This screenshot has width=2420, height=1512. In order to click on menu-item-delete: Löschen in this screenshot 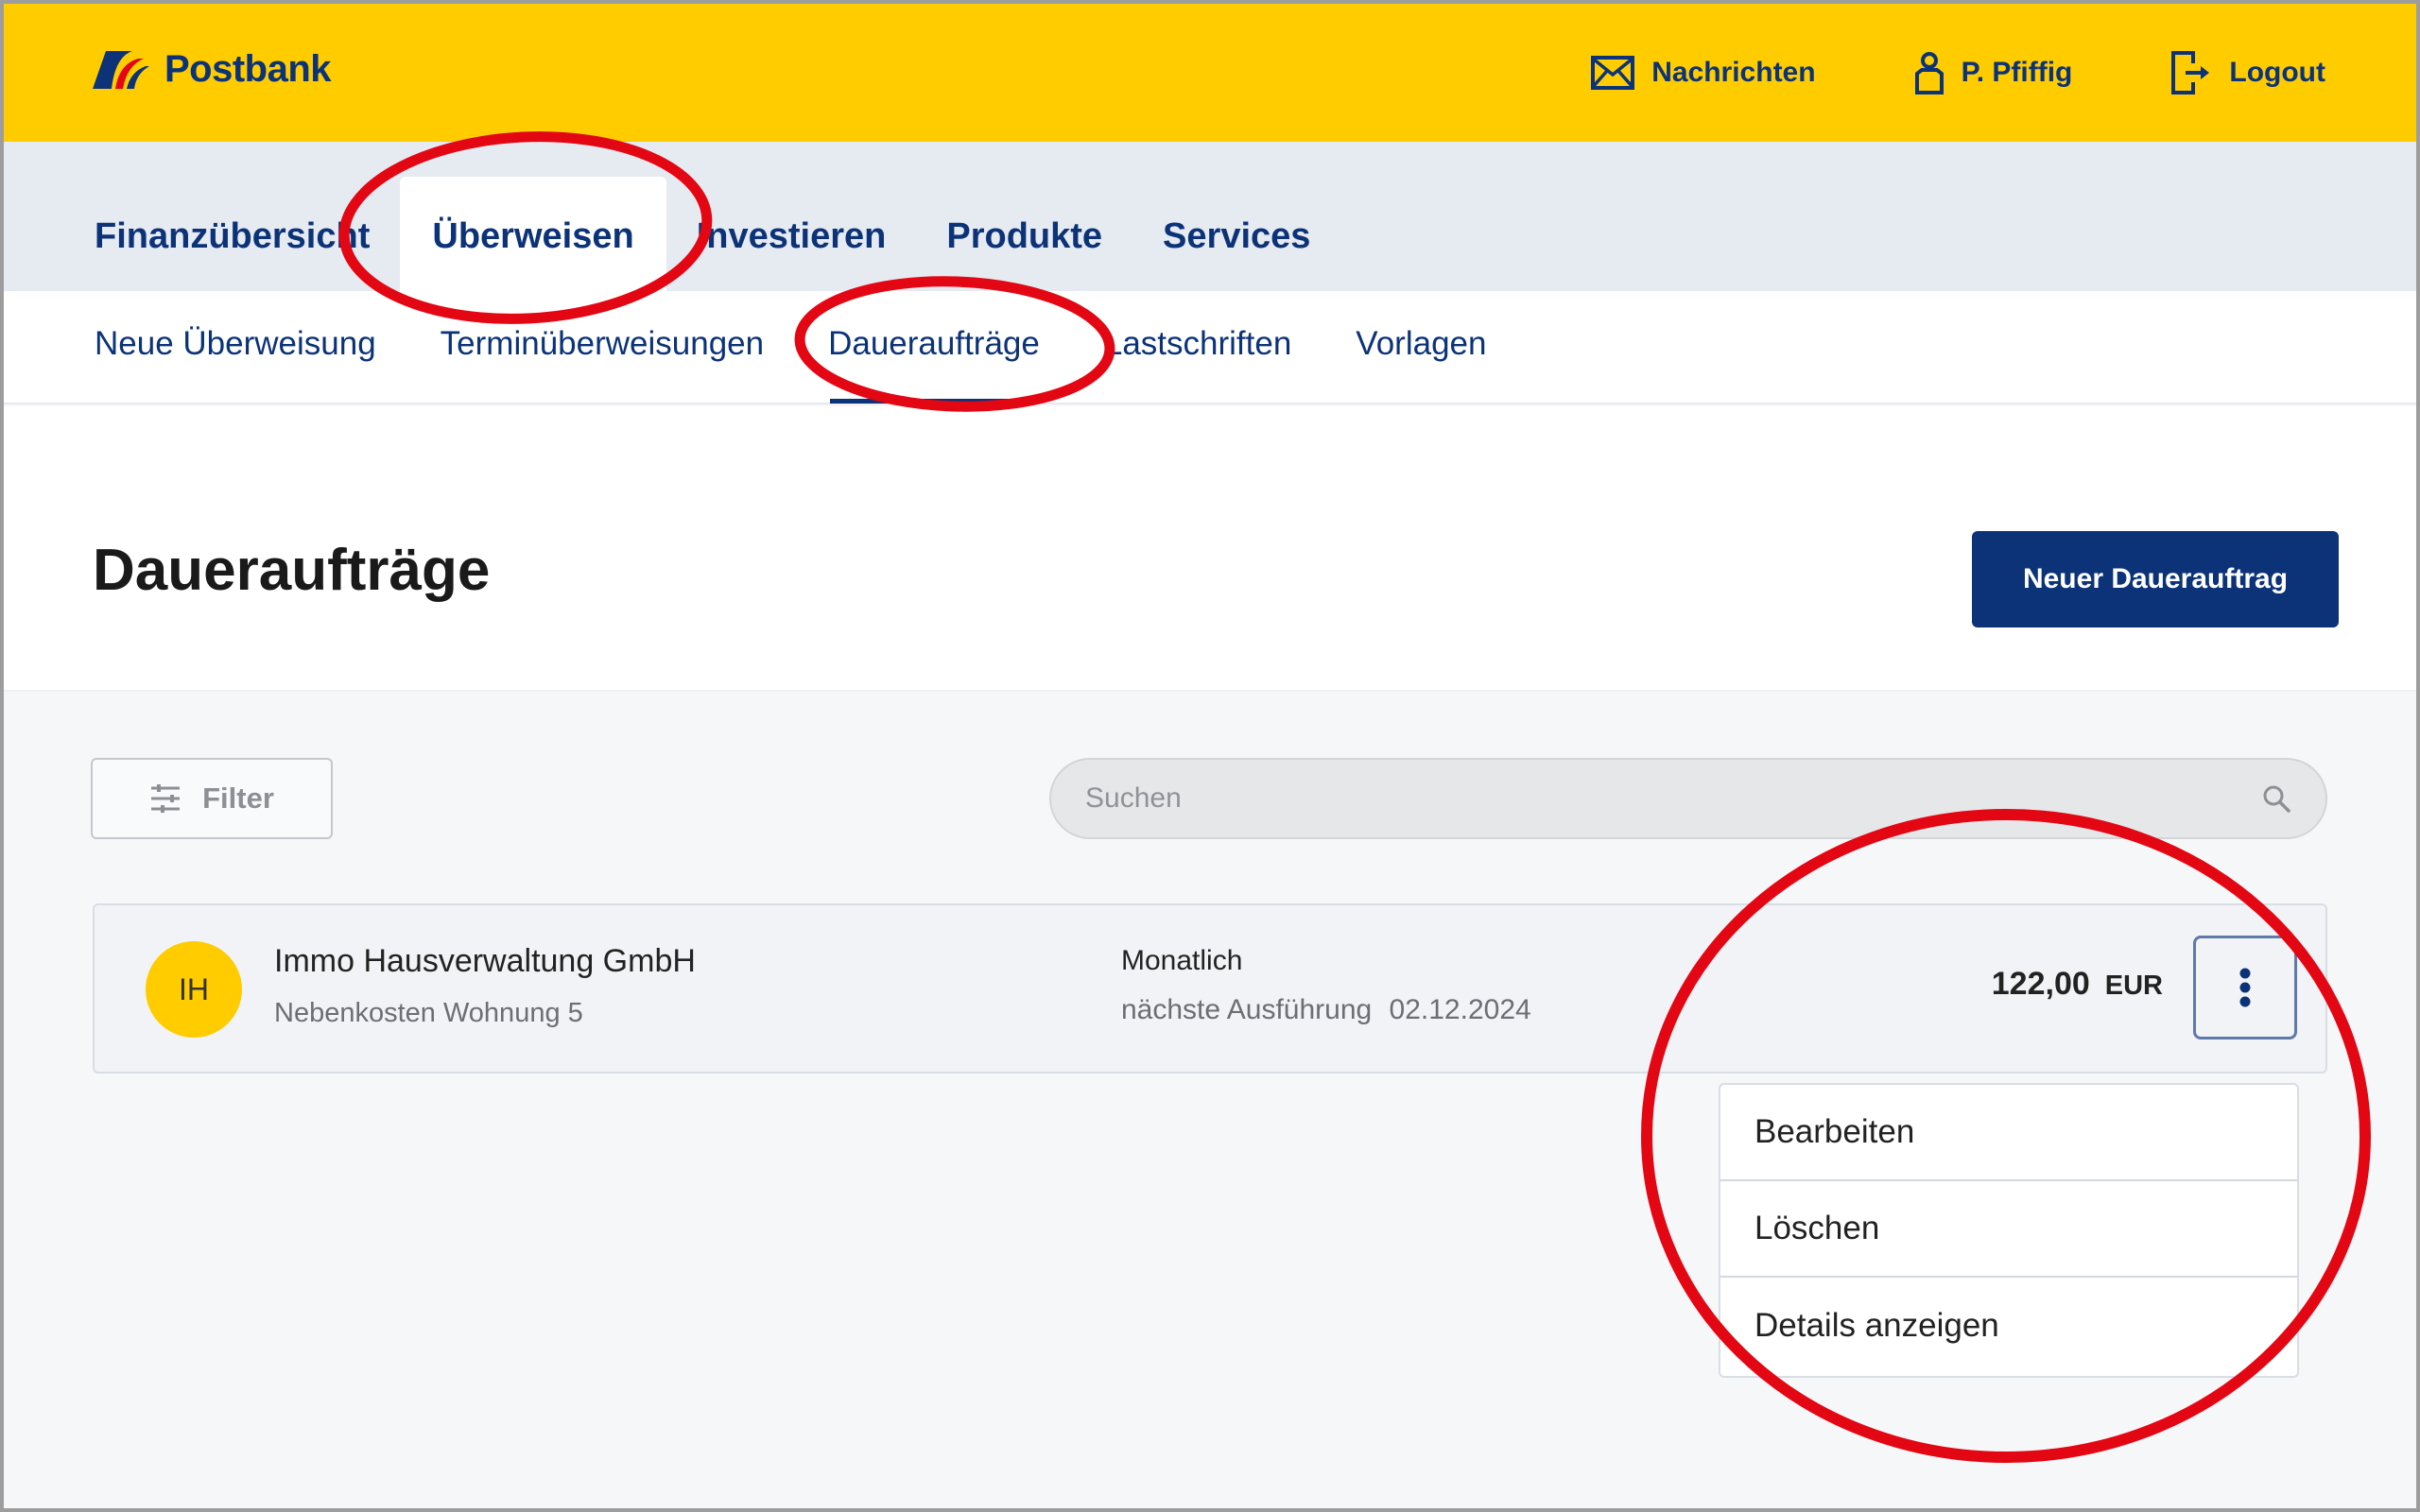, I will do `click(2008, 1229)`.